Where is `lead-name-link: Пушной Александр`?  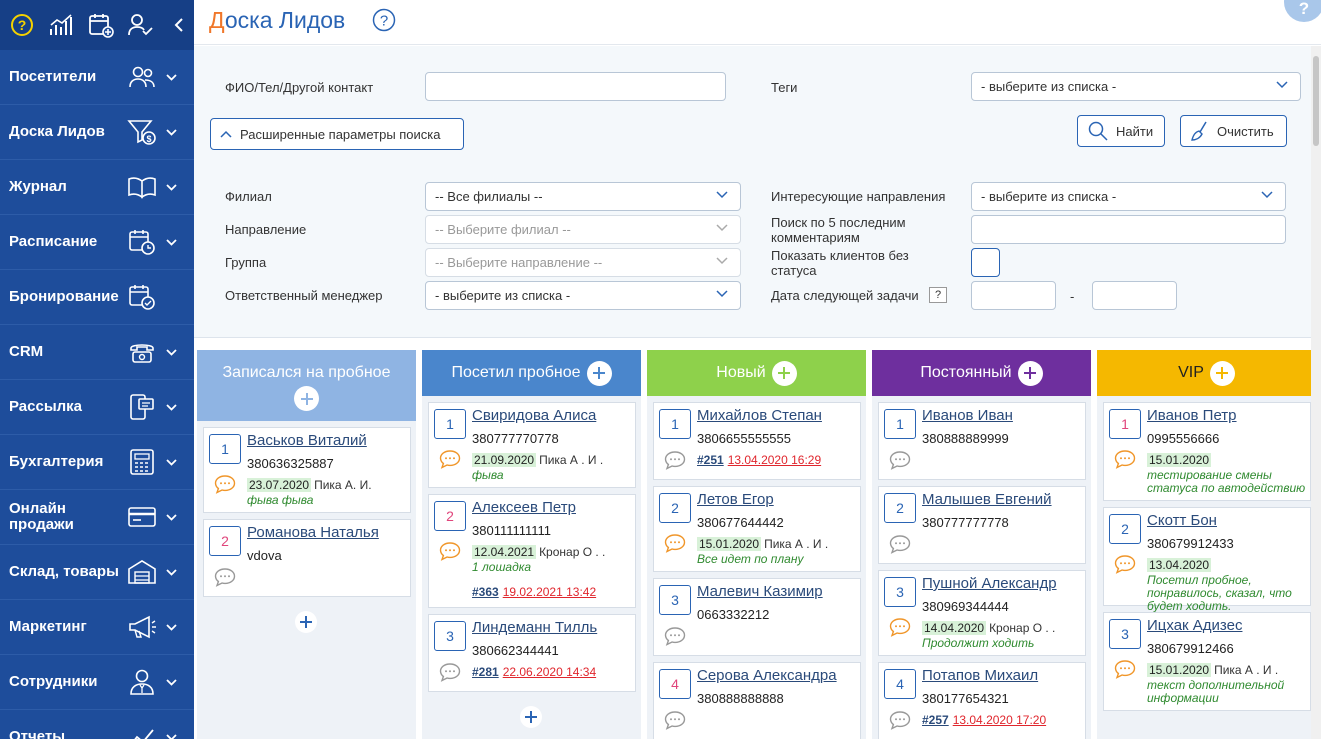 lead-name-link: Пушной Александр is located at coordinates (989, 583).